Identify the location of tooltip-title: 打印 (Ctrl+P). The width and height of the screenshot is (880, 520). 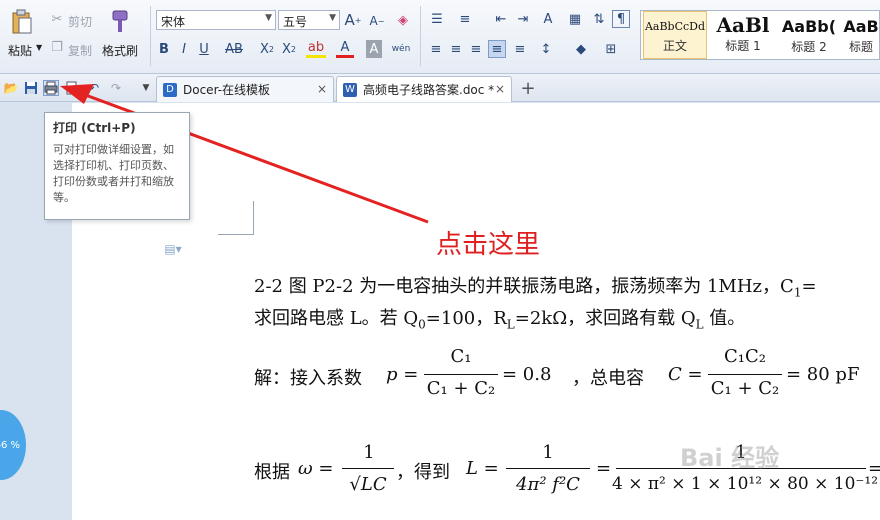
(94, 128).